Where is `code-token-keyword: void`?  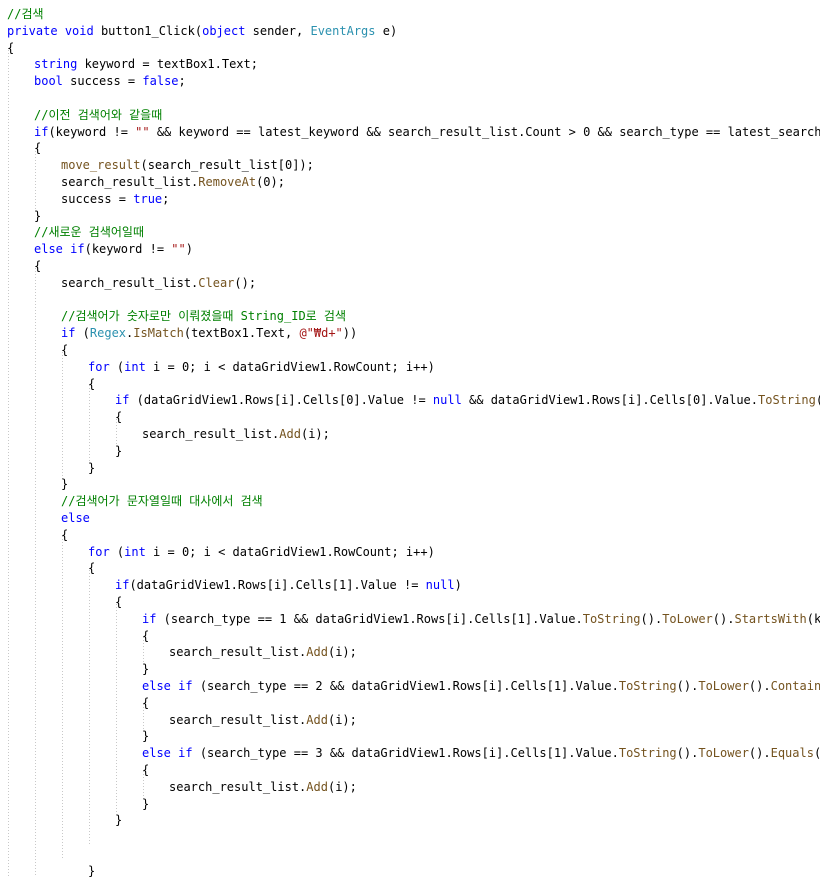
code-token-keyword: void is located at coordinates (79, 30).